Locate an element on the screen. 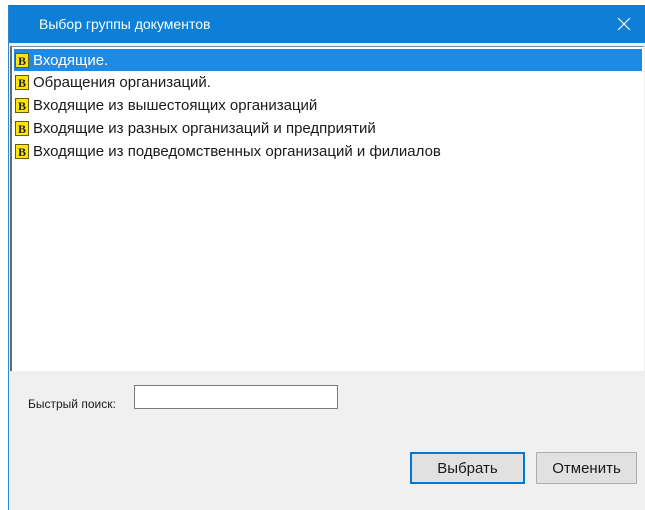 The height and width of the screenshot is (510, 645). select-button: Выбрать is located at coordinates (467, 468).